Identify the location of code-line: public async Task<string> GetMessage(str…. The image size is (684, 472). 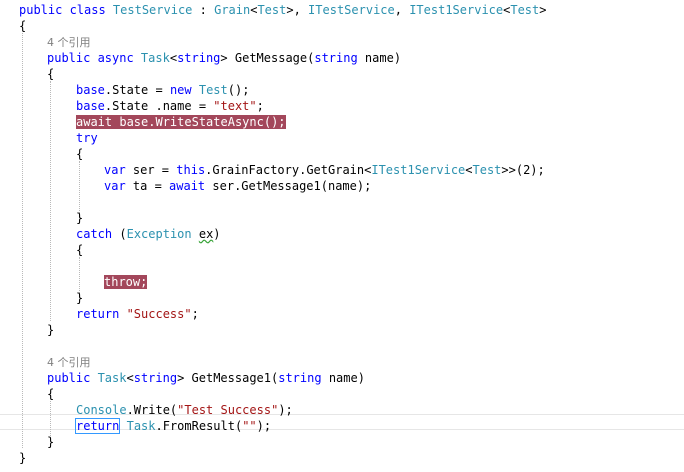
(224, 58).